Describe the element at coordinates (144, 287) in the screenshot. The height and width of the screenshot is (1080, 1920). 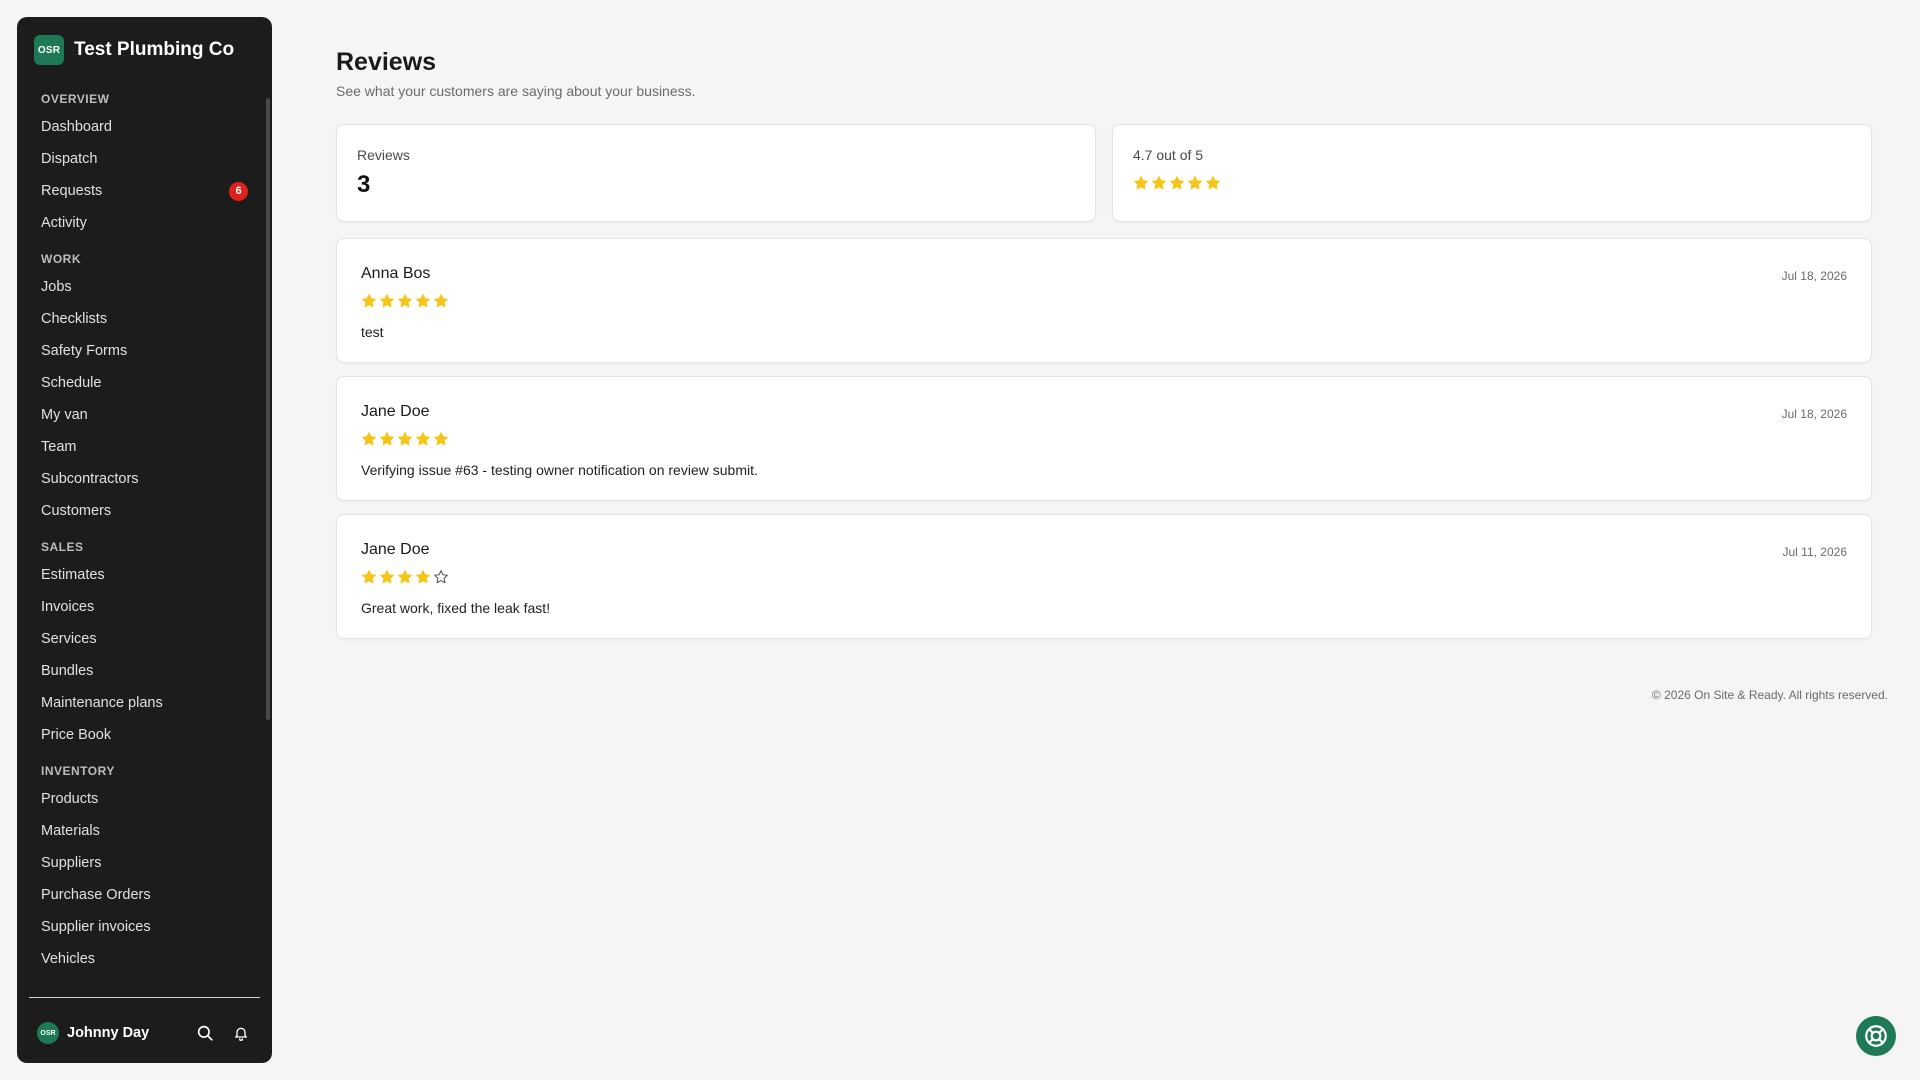
I see `sidebar-item-jobs: Jobs` at that location.